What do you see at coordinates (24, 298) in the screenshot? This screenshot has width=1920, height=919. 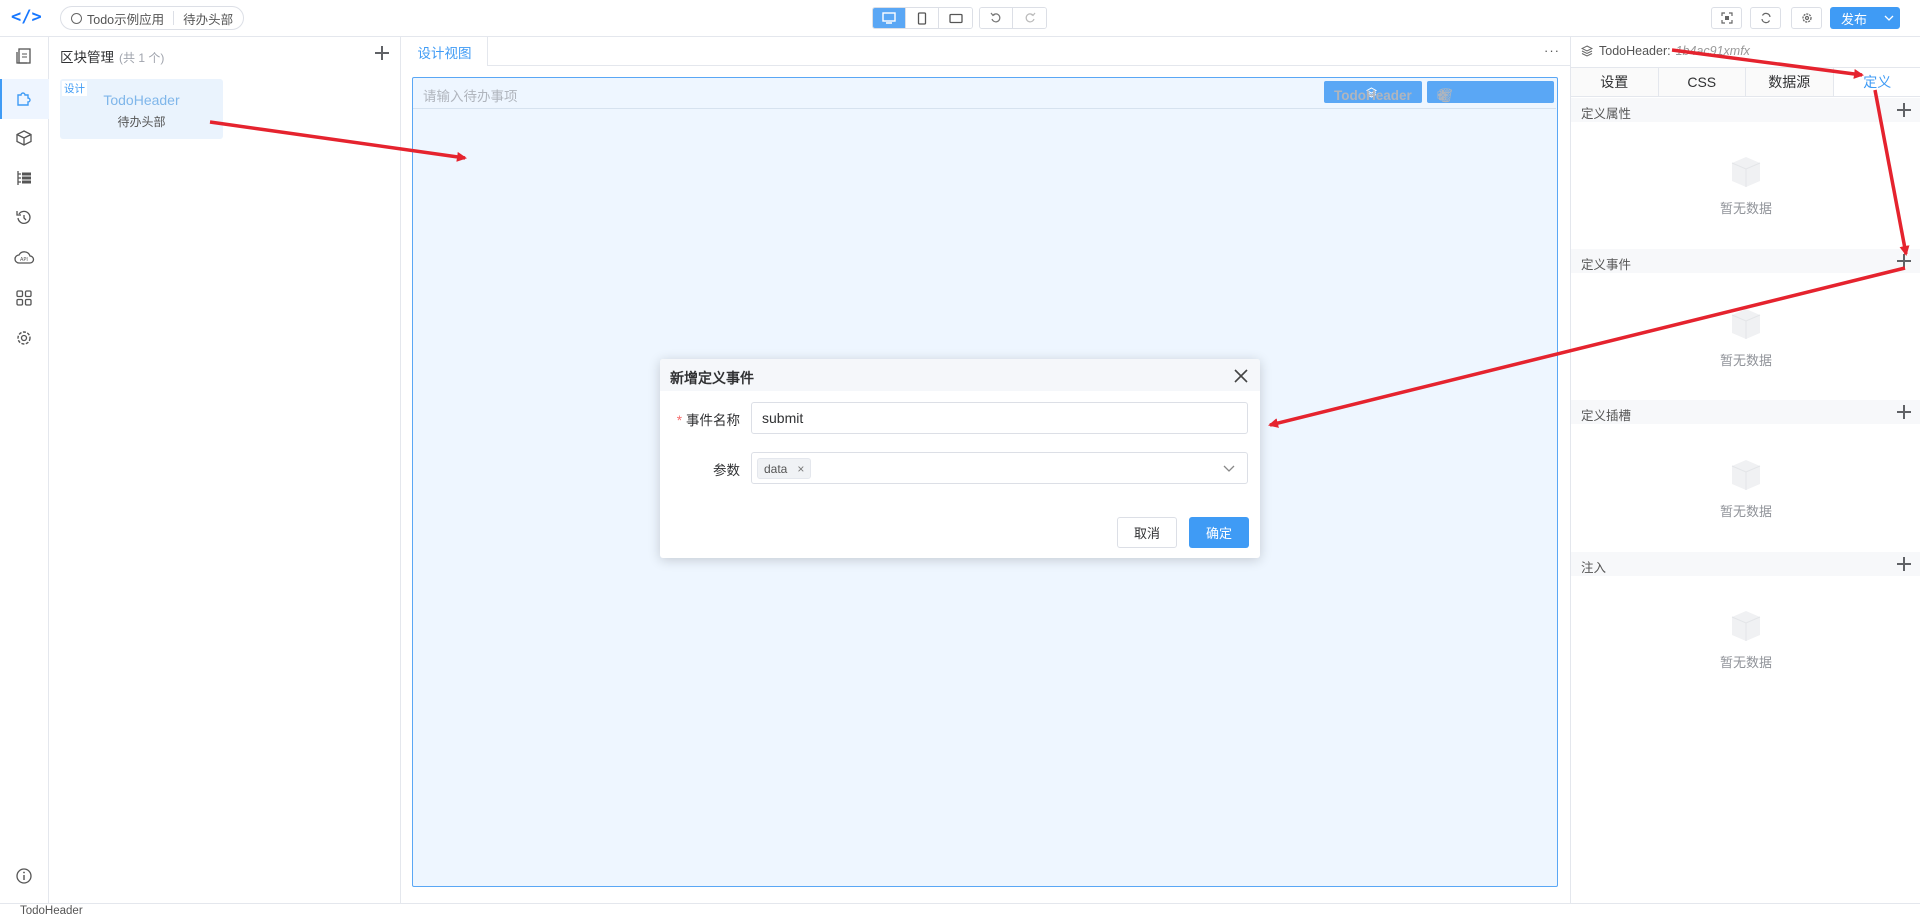 I see `apps-grid-icon` at bounding box center [24, 298].